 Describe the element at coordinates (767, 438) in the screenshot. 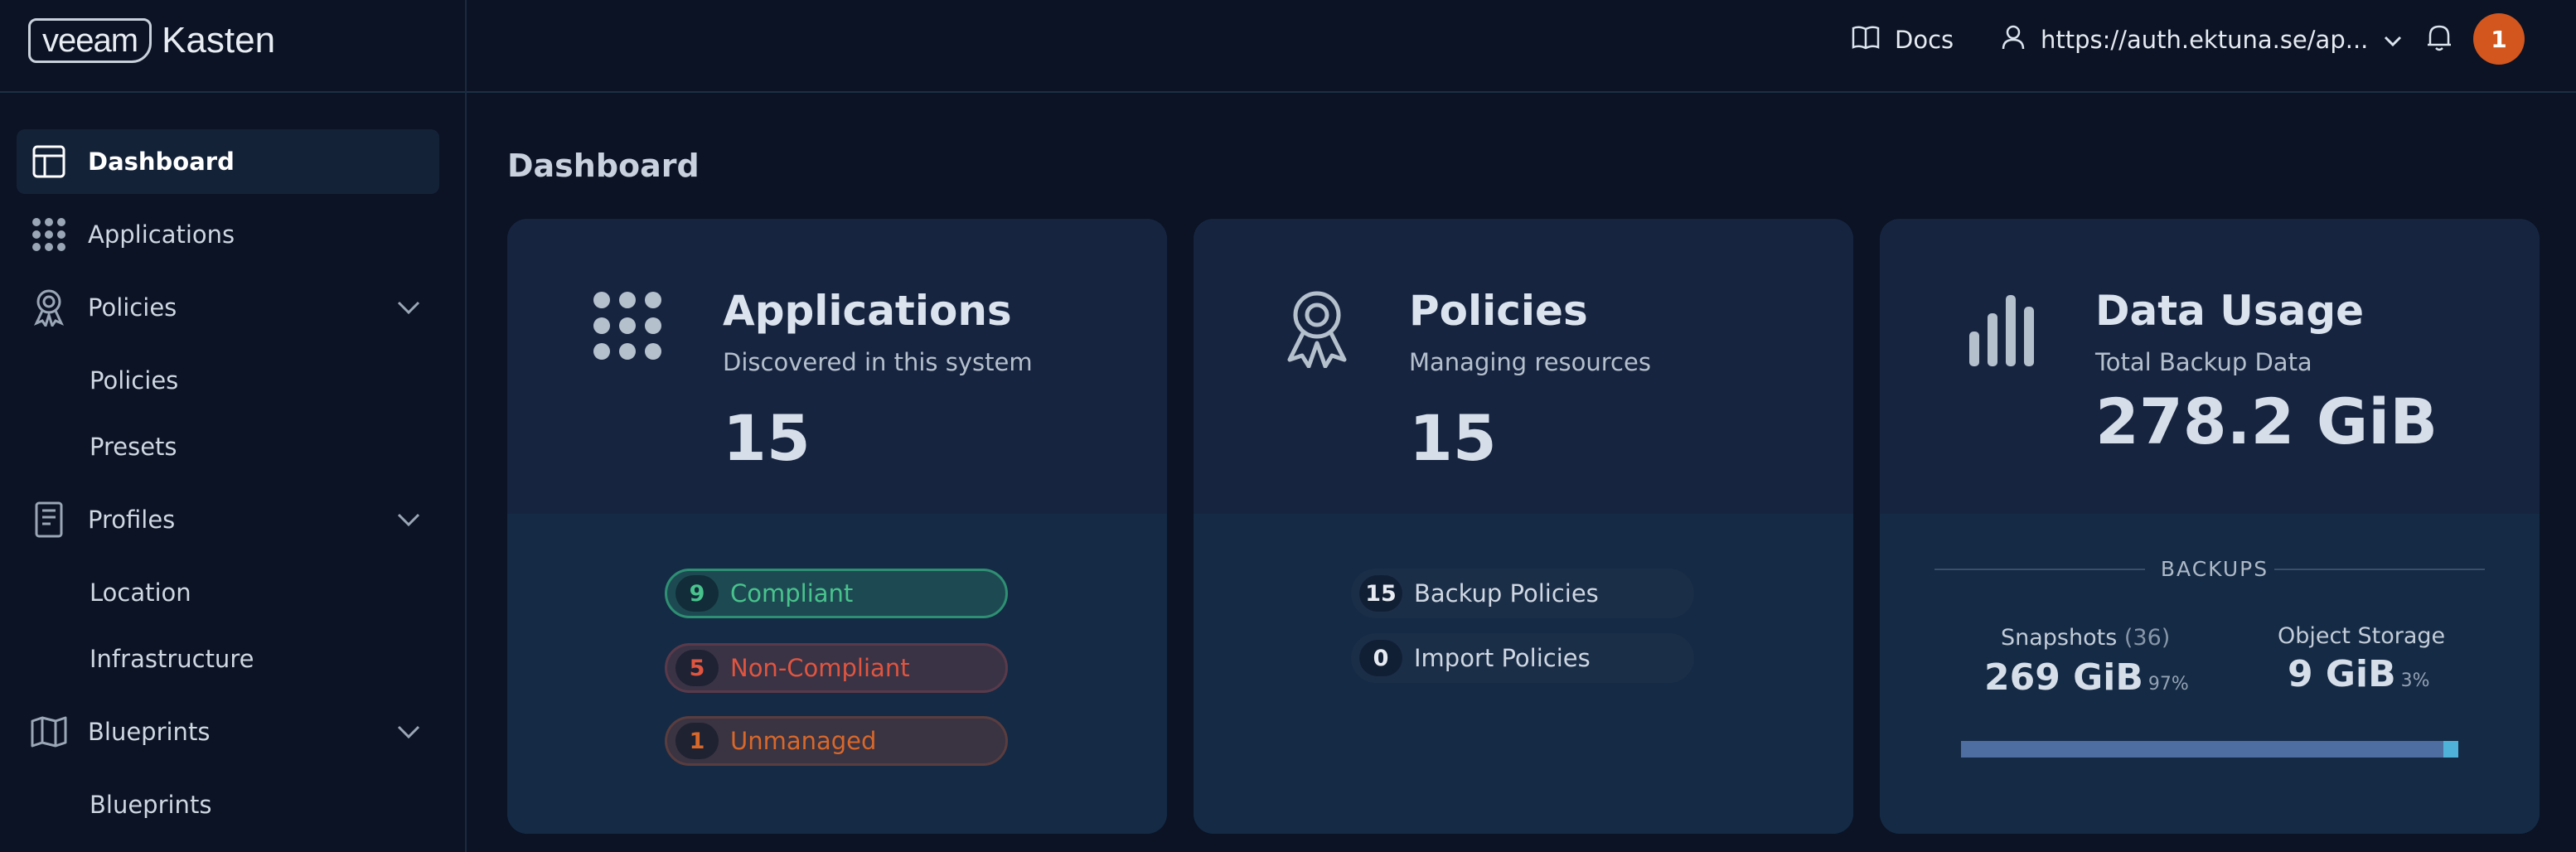

I see `applications-count: 15` at that location.